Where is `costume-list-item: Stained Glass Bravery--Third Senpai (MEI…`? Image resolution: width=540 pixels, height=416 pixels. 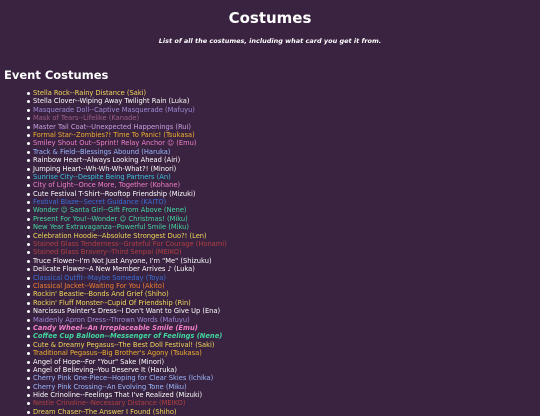 costume-list-item: Stained Glass Bravery--Third Senpai (MEI… is located at coordinates (283, 252).